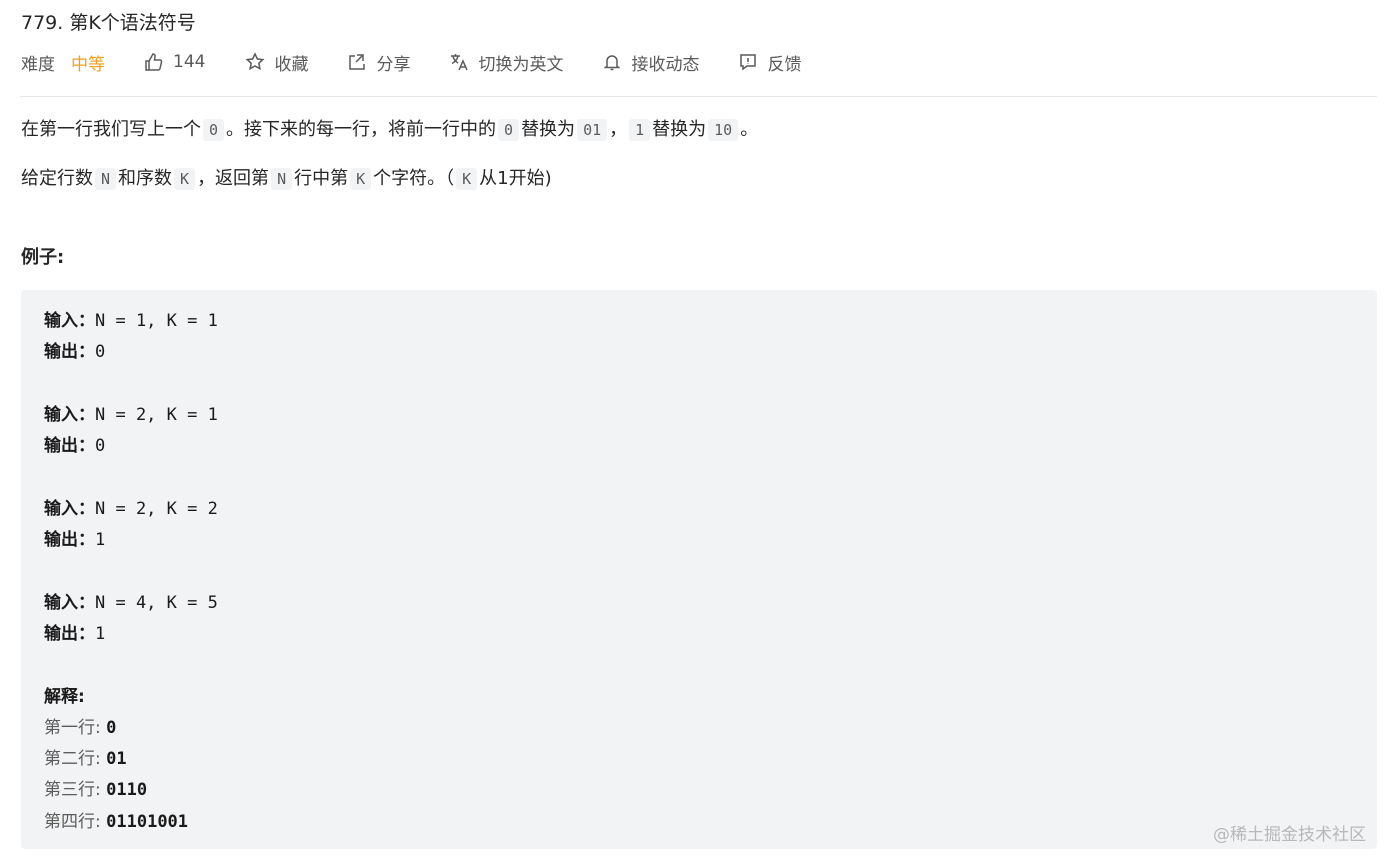 This screenshot has width=1388, height=867. I want to click on feedback-button: 反馈, so click(769, 62).